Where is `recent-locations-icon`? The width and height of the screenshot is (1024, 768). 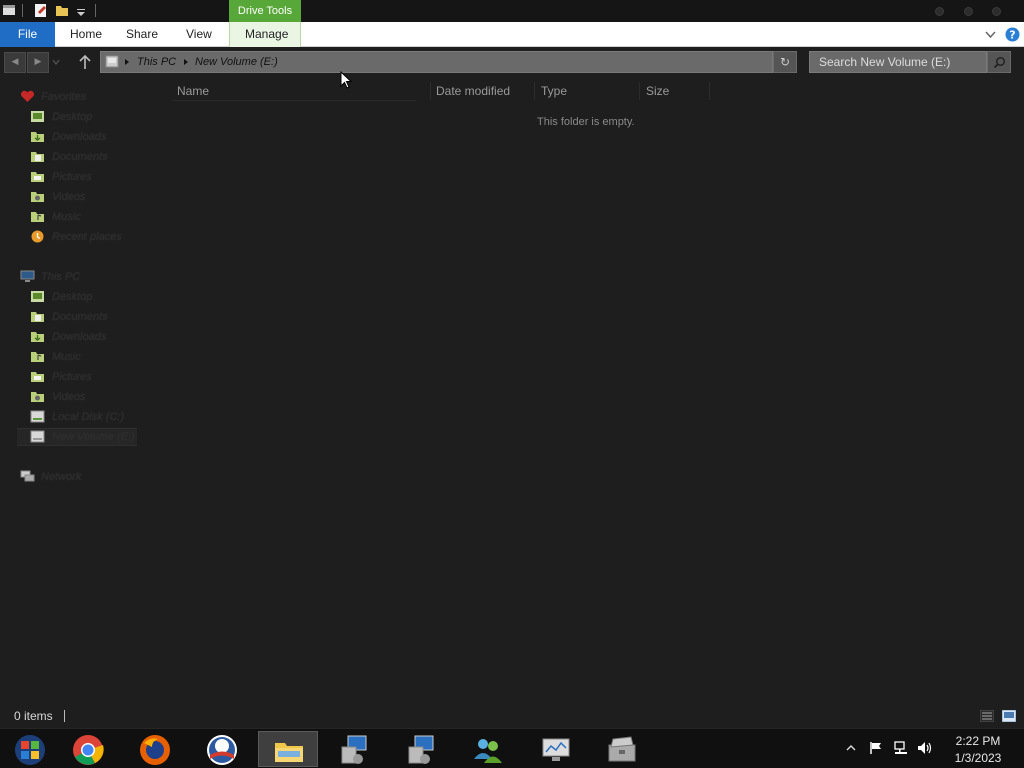
recent-locations-icon is located at coordinates (56, 62).